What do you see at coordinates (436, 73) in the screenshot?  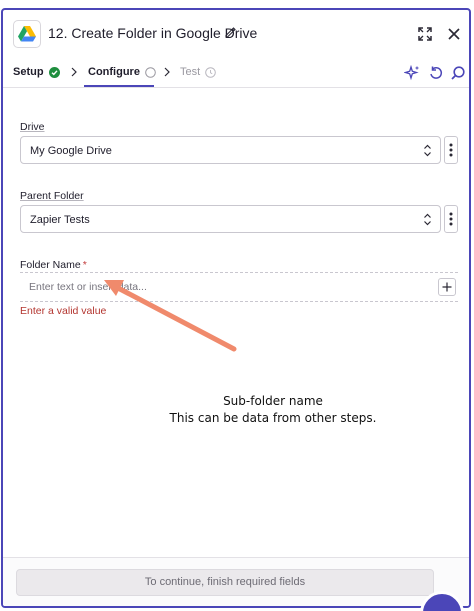 I see `undo-icon` at bounding box center [436, 73].